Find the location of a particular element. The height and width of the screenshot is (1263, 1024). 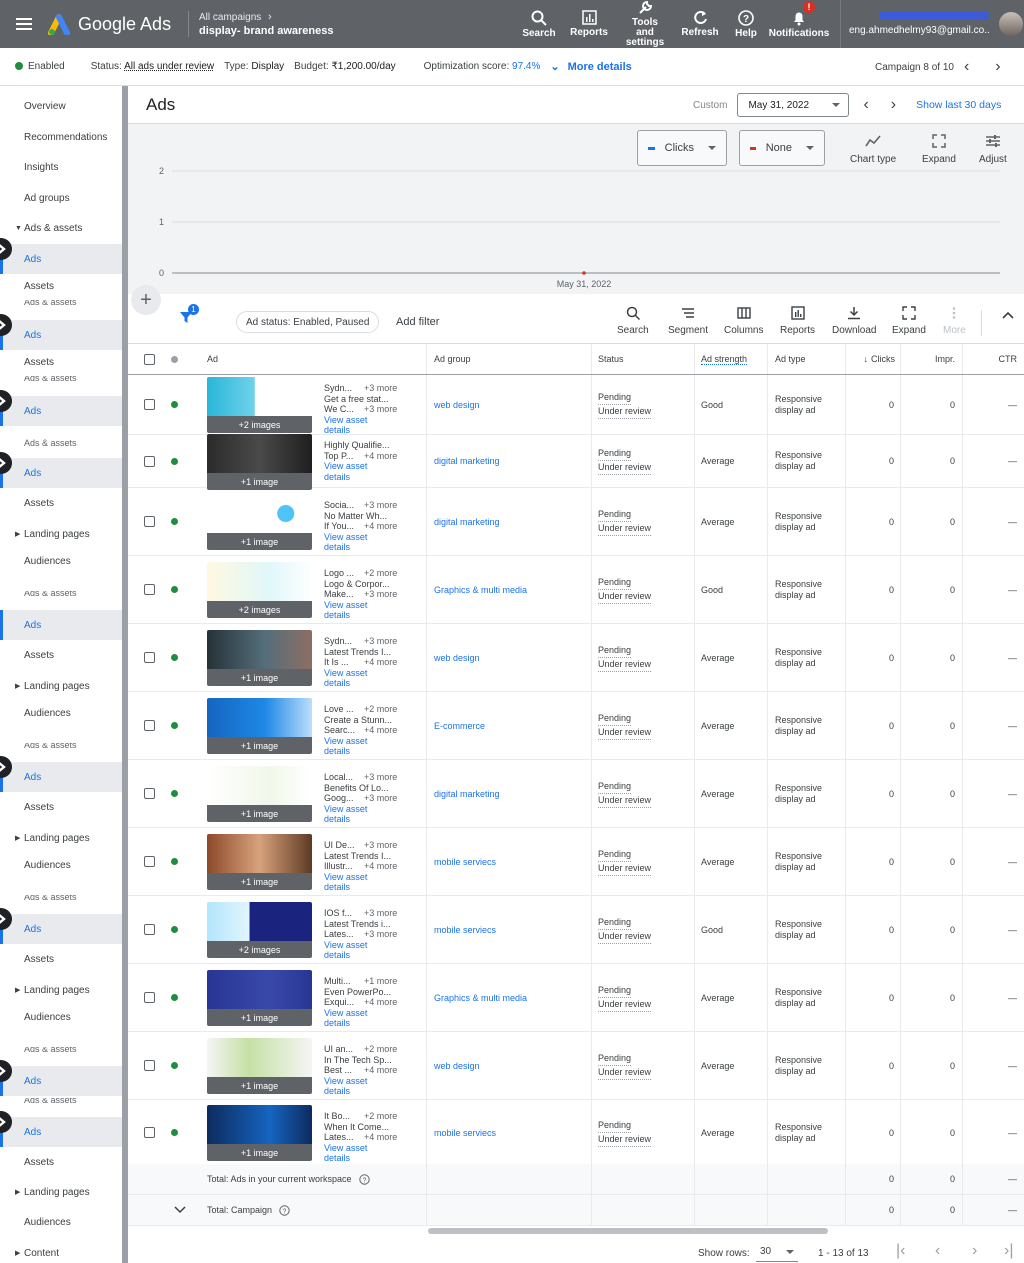

tools-settings-button: Tools and settings is located at coordinates (645, 24).